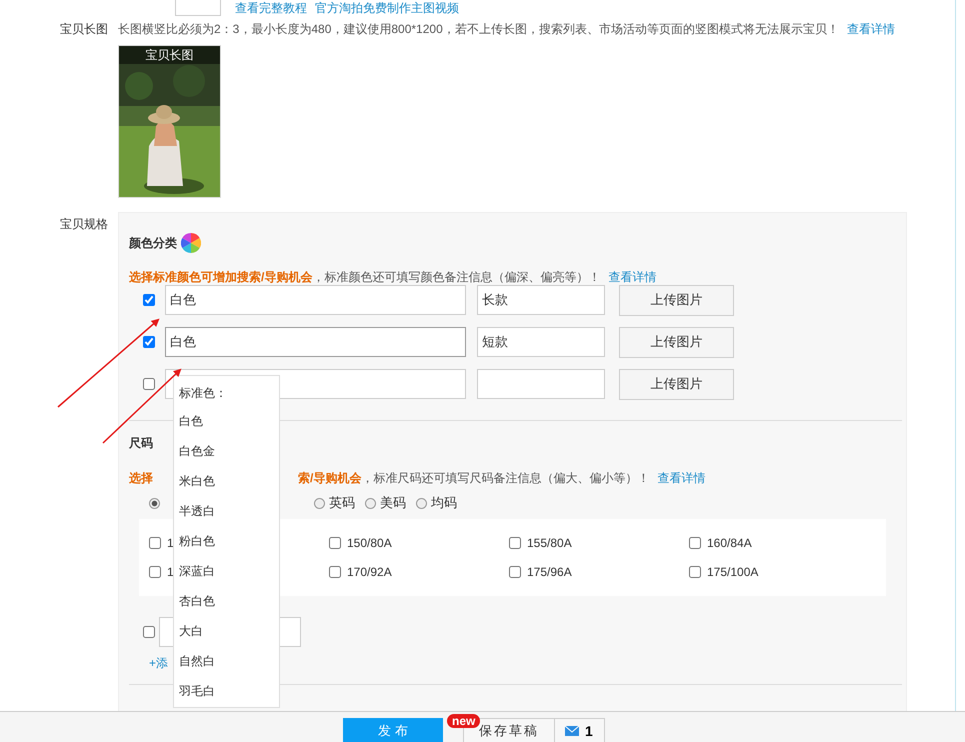  What do you see at coordinates (226, 661) in the screenshot?
I see `dropdown-option: 自然白` at bounding box center [226, 661].